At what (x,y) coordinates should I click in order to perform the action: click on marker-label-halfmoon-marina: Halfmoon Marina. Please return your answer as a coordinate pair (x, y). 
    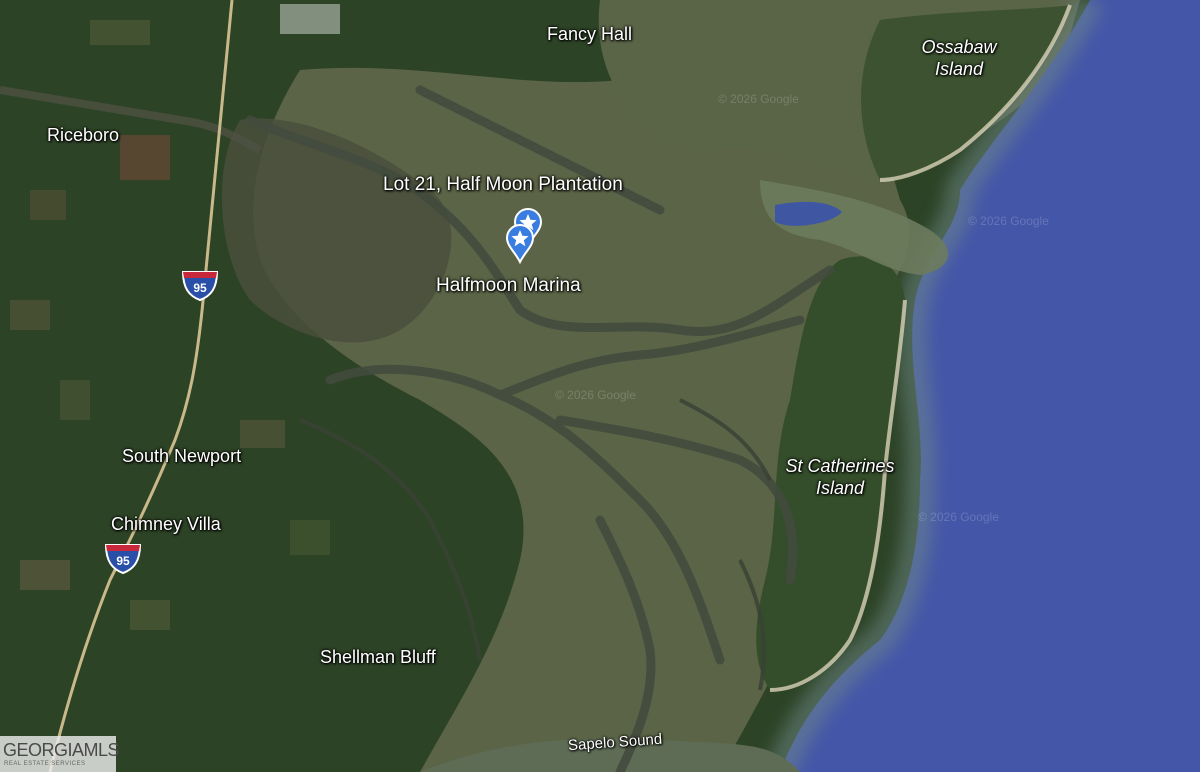
    Looking at the image, I should click on (508, 285).